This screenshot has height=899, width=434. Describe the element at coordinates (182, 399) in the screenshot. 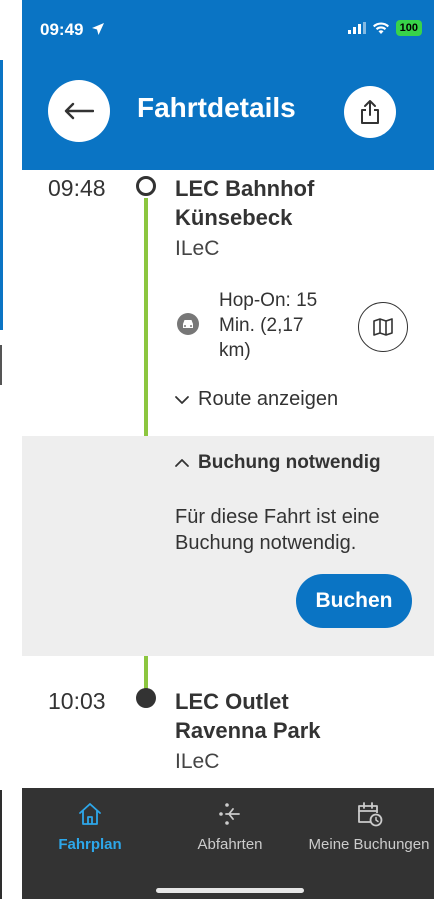

I see `chevron-down-icon` at that location.